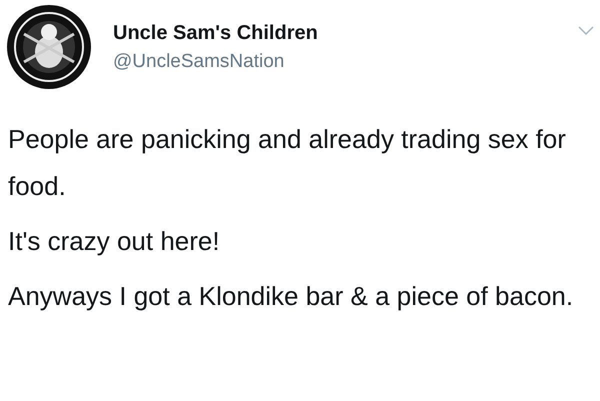 The width and height of the screenshot is (600, 401). Describe the element at coordinates (586, 31) in the screenshot. I see `chevron-down-icon` at that location.